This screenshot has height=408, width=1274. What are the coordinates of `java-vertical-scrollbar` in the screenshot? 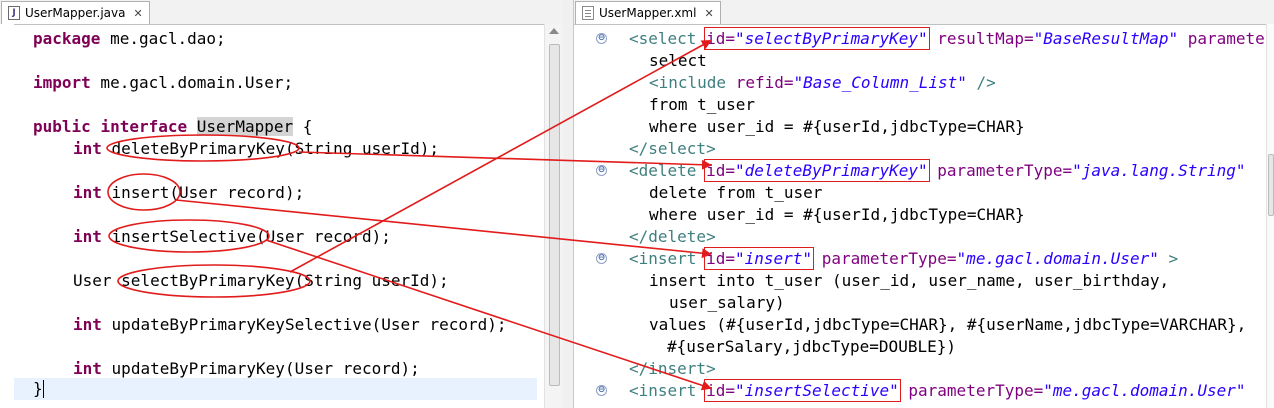 It's located at (553, 216).